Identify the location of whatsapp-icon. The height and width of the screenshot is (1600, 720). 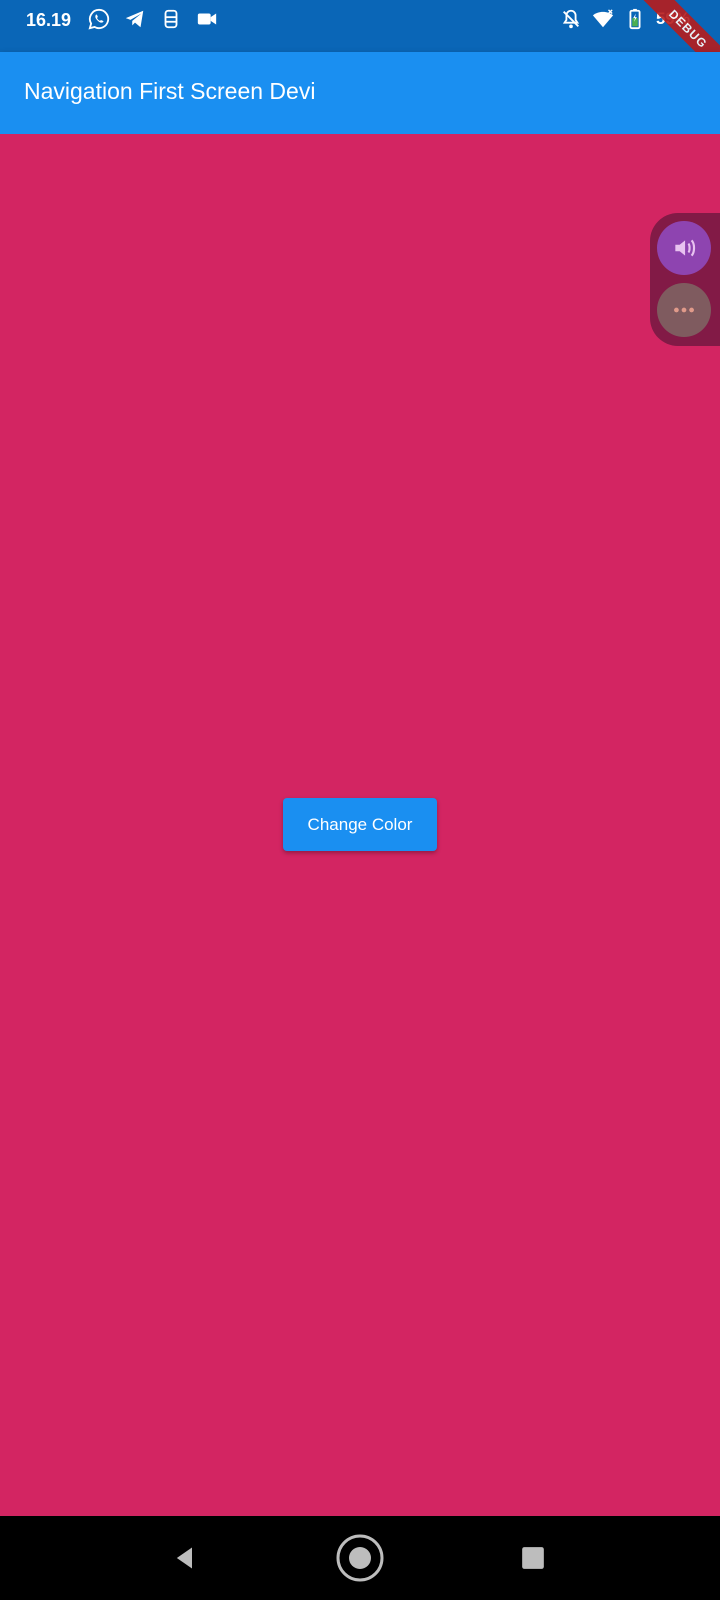
(99, 19).